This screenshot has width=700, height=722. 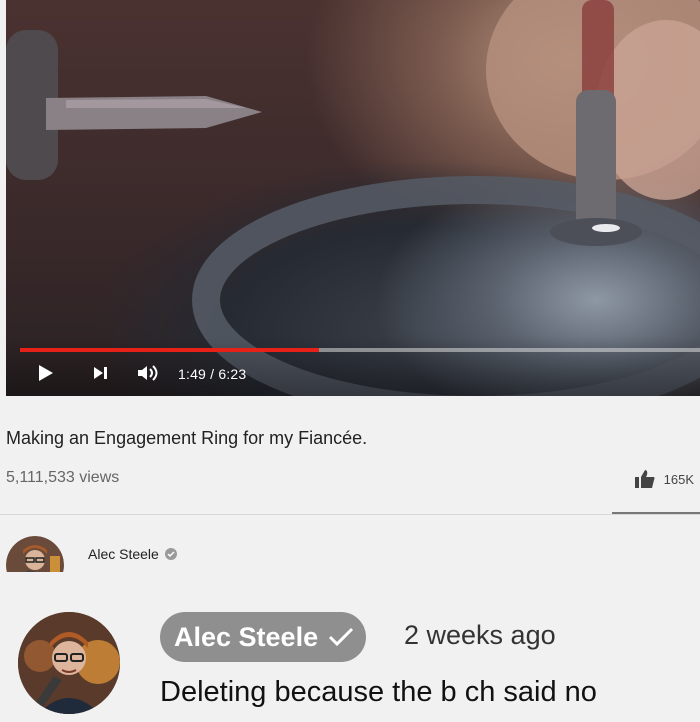 I want to click on channel-name: Alec Steele, so click(x=132, y=554).